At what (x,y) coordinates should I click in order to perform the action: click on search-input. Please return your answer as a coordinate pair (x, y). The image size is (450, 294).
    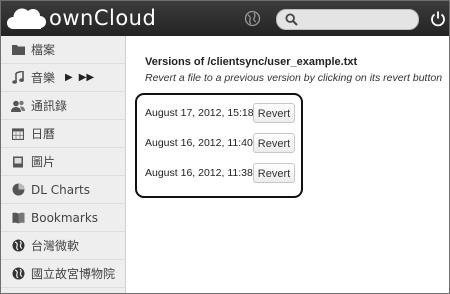
    Looking at the image, I should click on (356, 19).